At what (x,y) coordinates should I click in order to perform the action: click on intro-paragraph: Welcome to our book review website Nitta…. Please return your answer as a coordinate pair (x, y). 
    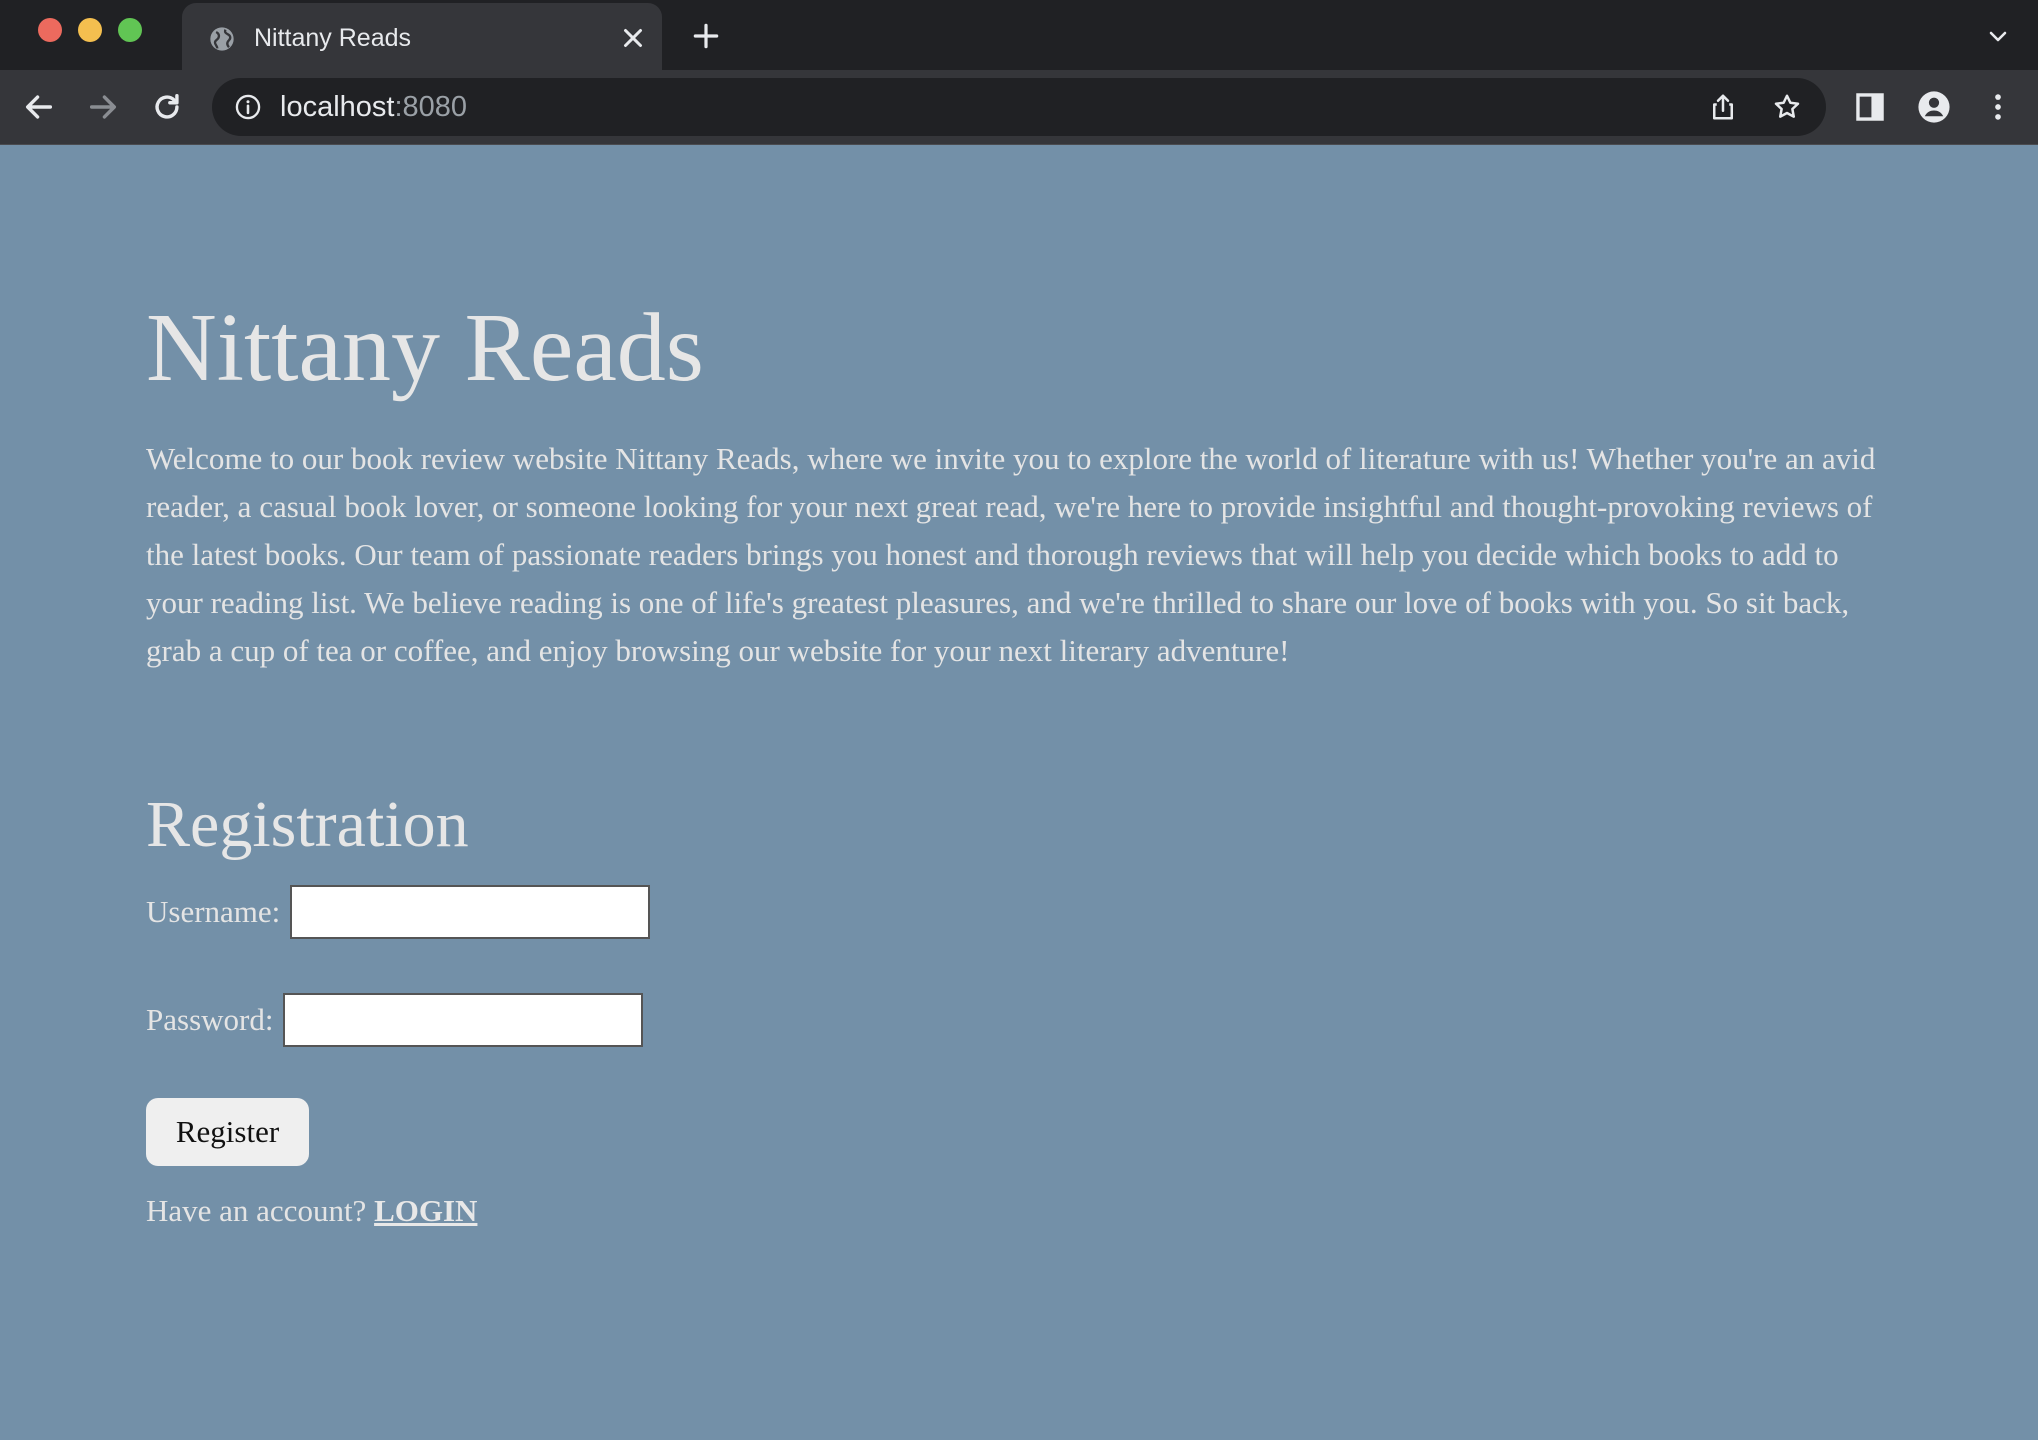
    Looking at the image, I should click on (1011, 554).